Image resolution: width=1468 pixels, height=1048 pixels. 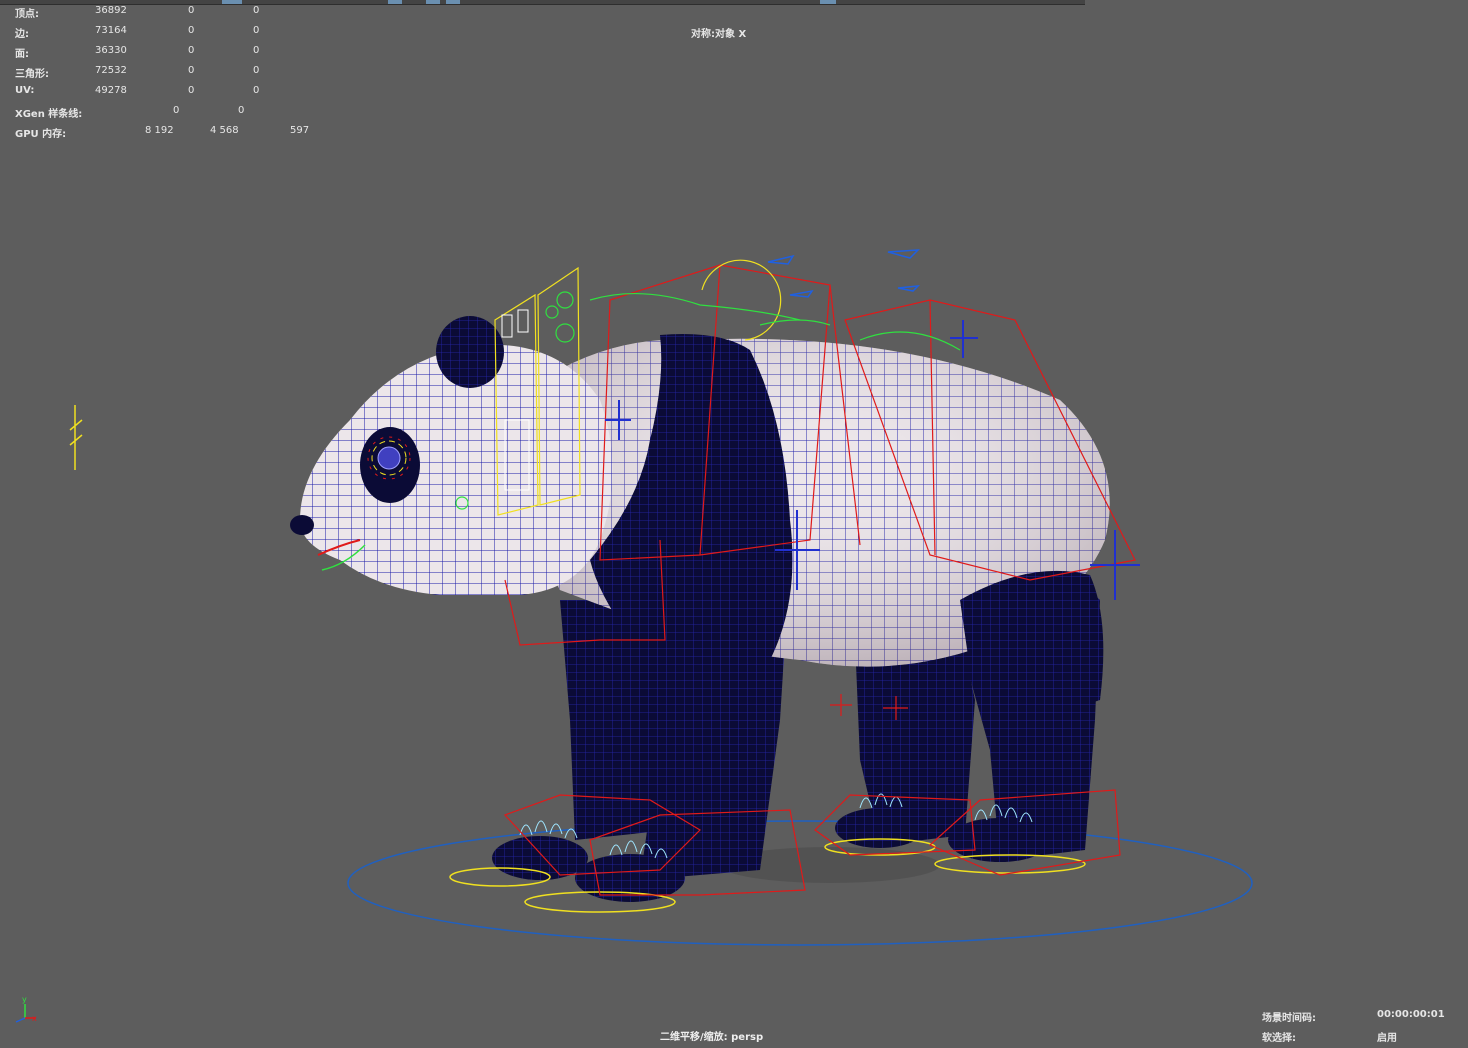 I want to click on axis-x-label: x, so click(x=34, y=1018).